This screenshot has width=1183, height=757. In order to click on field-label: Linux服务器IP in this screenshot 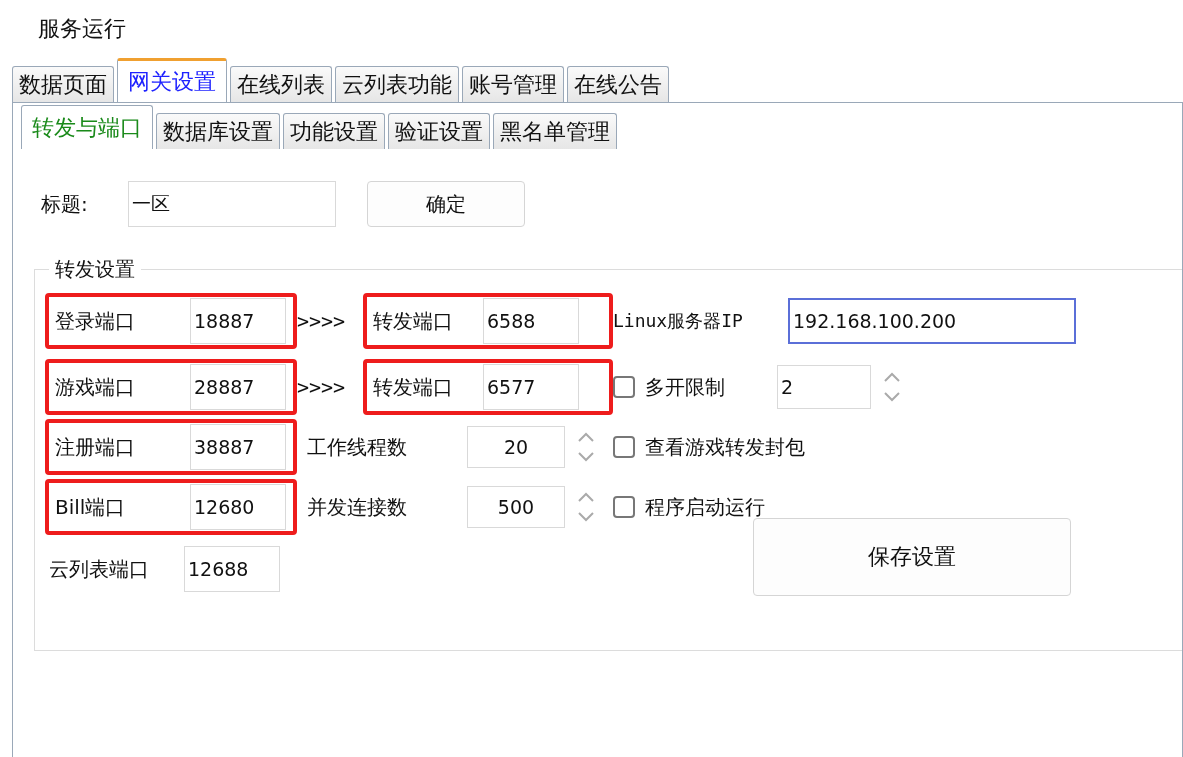, I will do `click(678, 321)`.